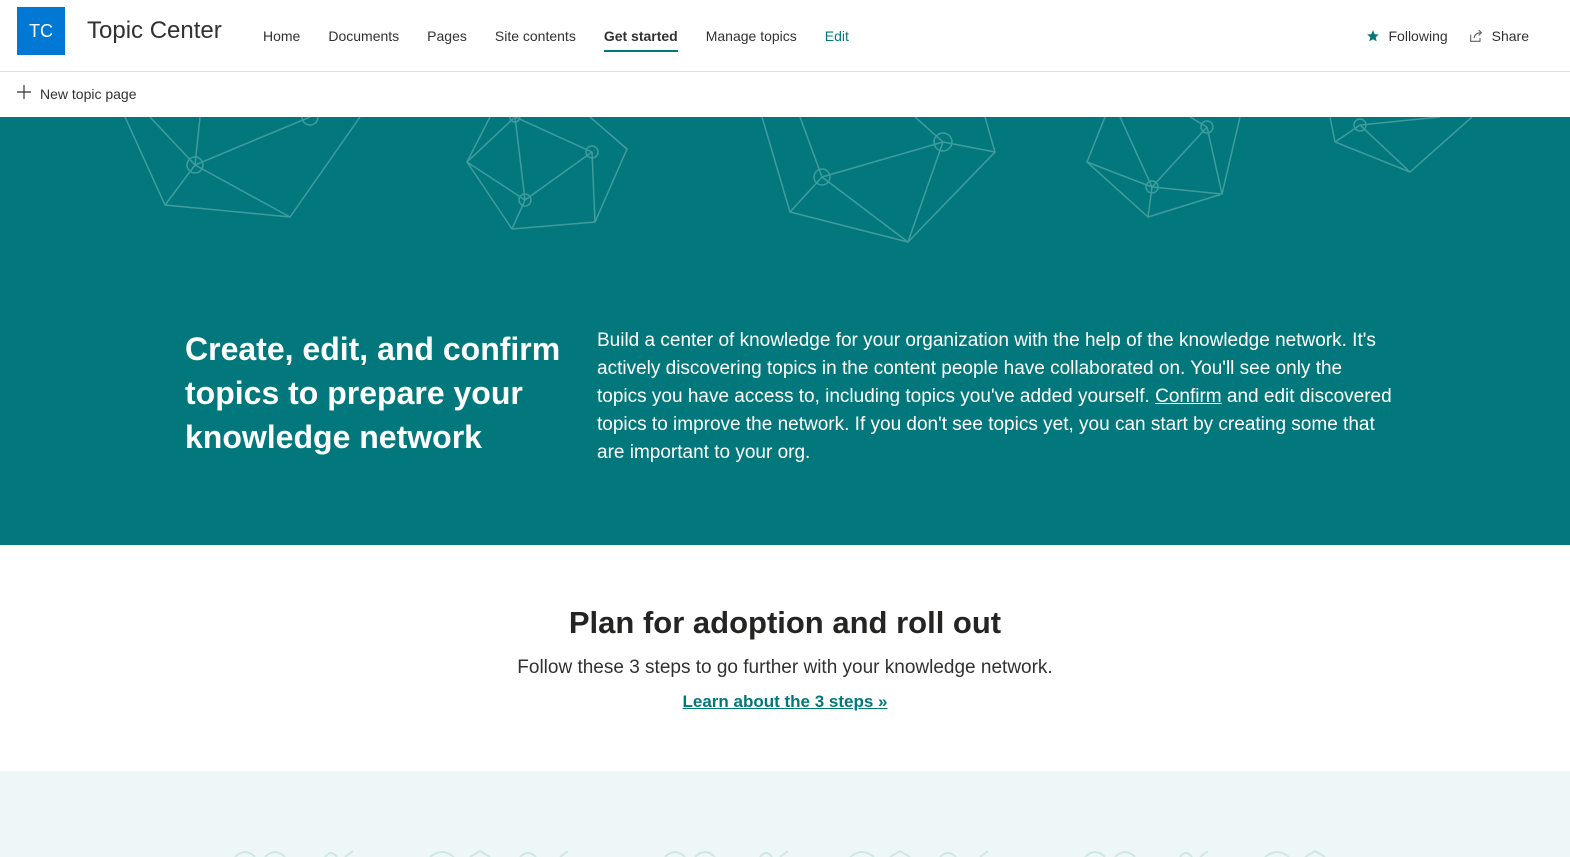 Image resolution: width=1570 pixels, height=857 pixels. Describe the element at coordinates (154, 31) in the screenshot. I see `site-title: Topic Center` at that location.